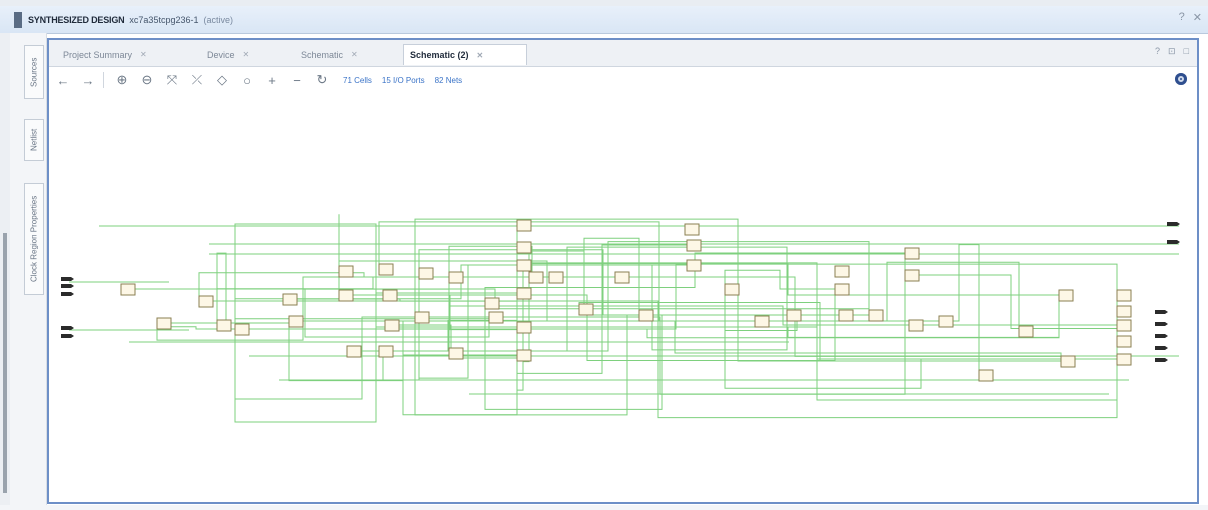 Image resolution: width=1208 pixels, height=510 pixels. Describe the element at coordinates (63, 80) in the screenshot. I see `back-icon: ←` at that location.